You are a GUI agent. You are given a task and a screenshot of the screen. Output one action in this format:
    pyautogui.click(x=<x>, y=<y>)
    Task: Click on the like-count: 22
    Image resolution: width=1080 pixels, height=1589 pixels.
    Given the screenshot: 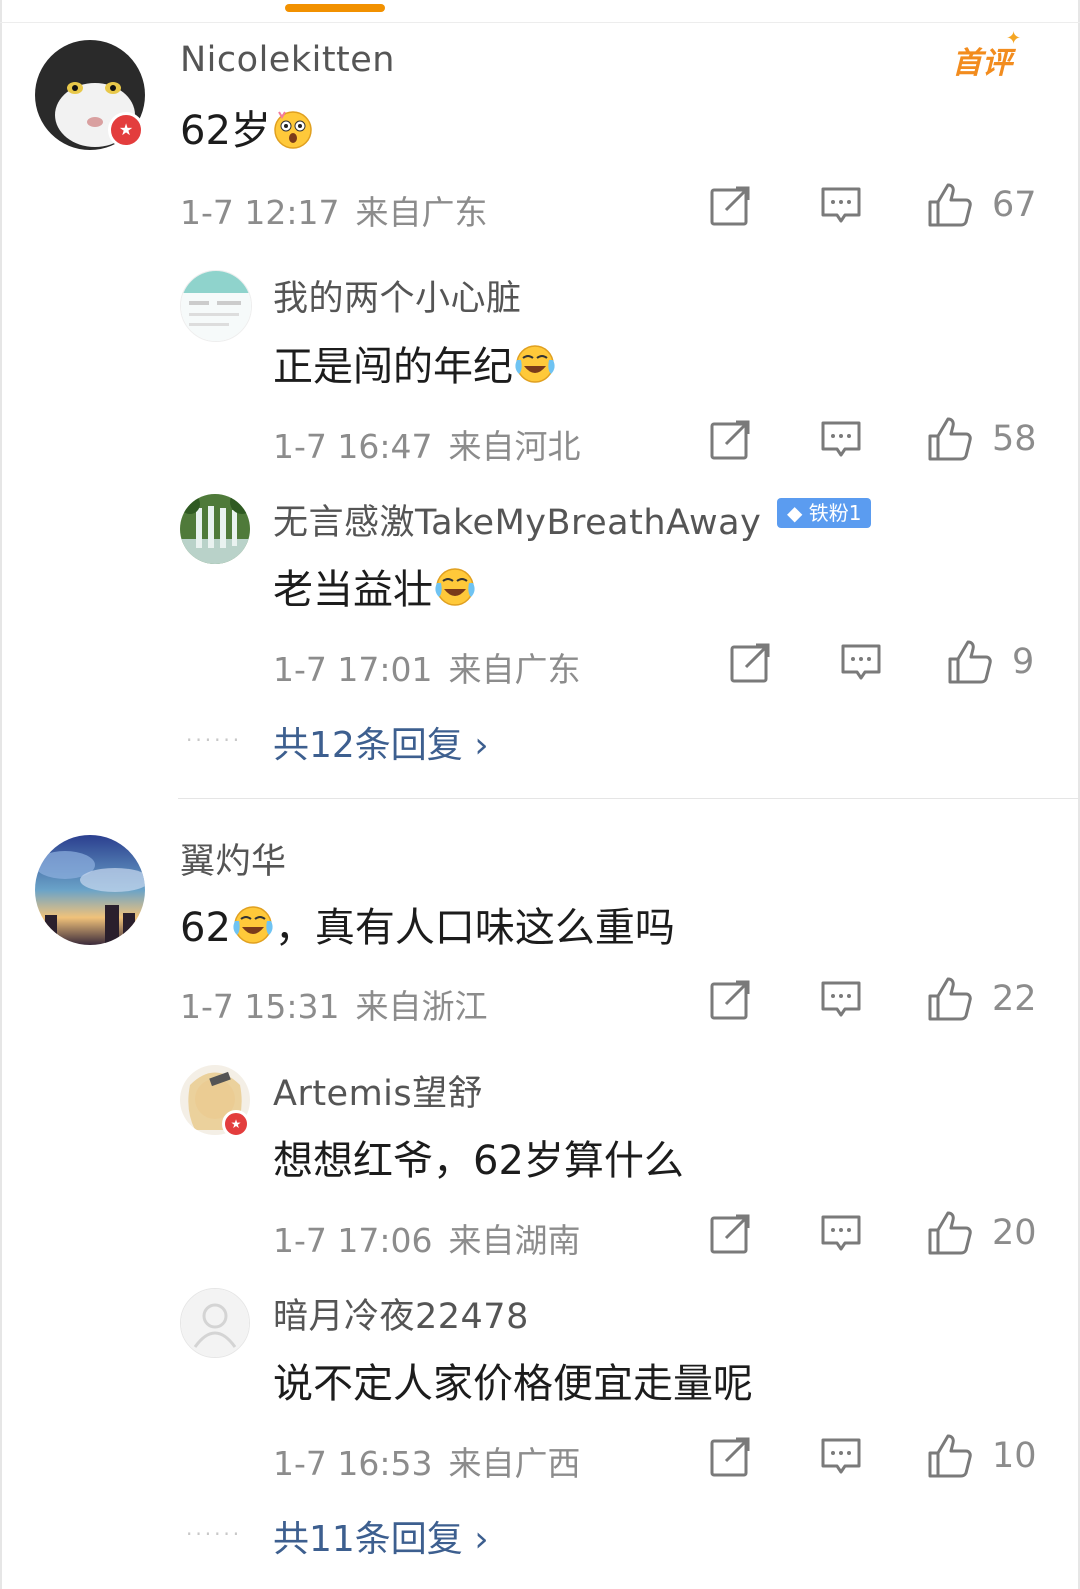 What is the action you would take?
    pyautogui.click(x=1014, y=999)
    